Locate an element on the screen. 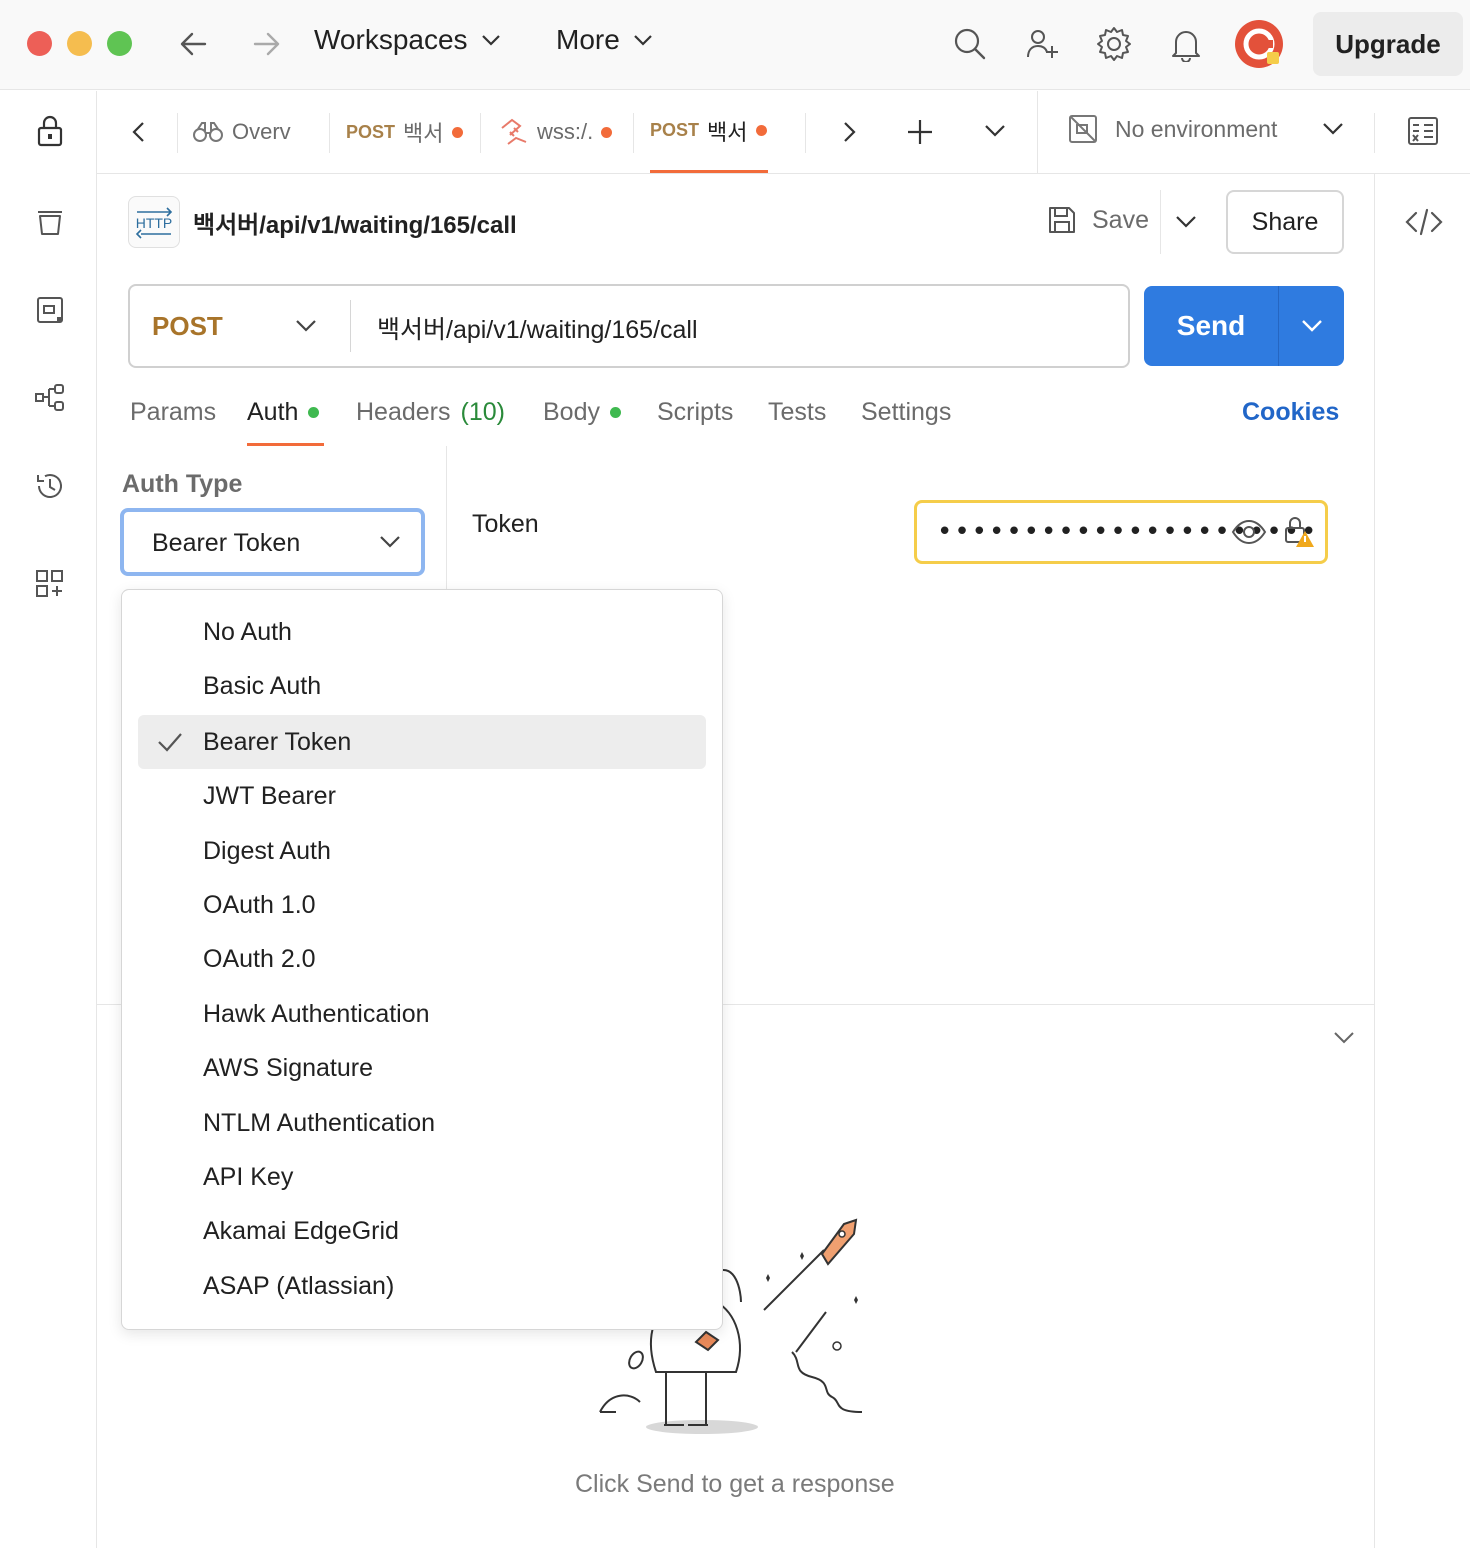 This screenshot has height=1548, width=1470. method-divider is located at coordinates (350, 326).